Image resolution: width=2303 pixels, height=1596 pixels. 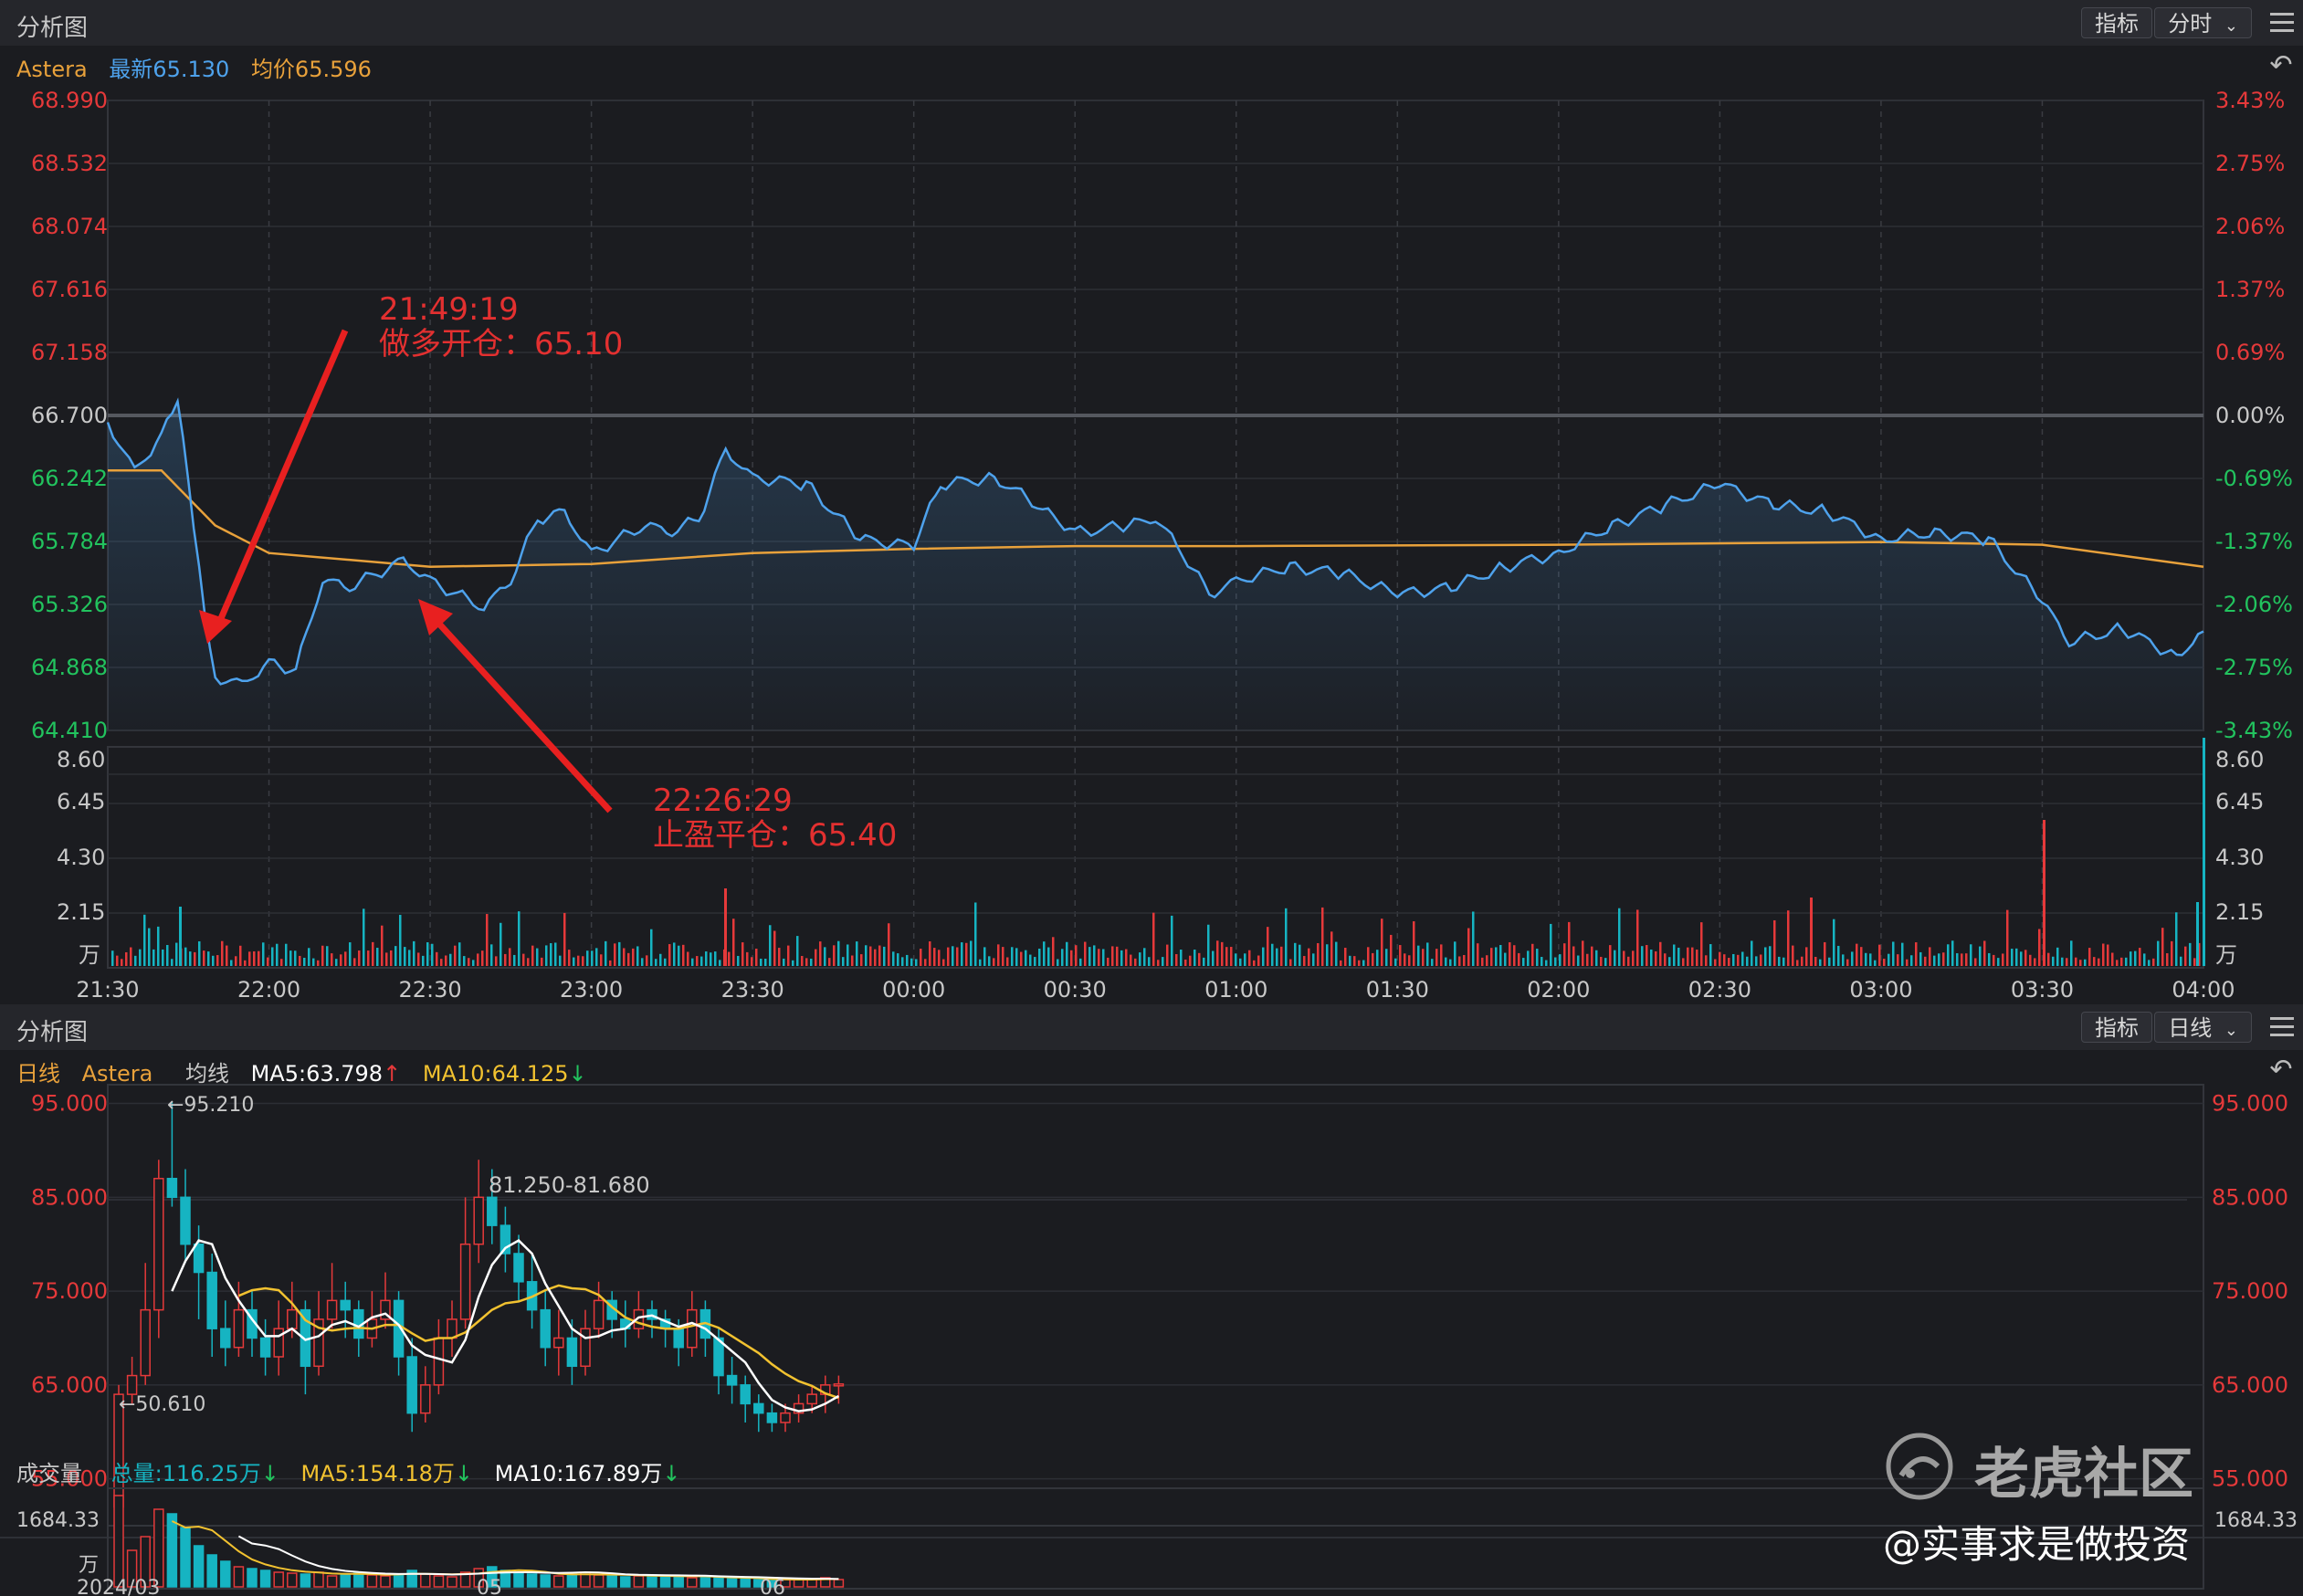 I want to click on percent-tick-label: -3.43%, so click(x=2254, y=730).